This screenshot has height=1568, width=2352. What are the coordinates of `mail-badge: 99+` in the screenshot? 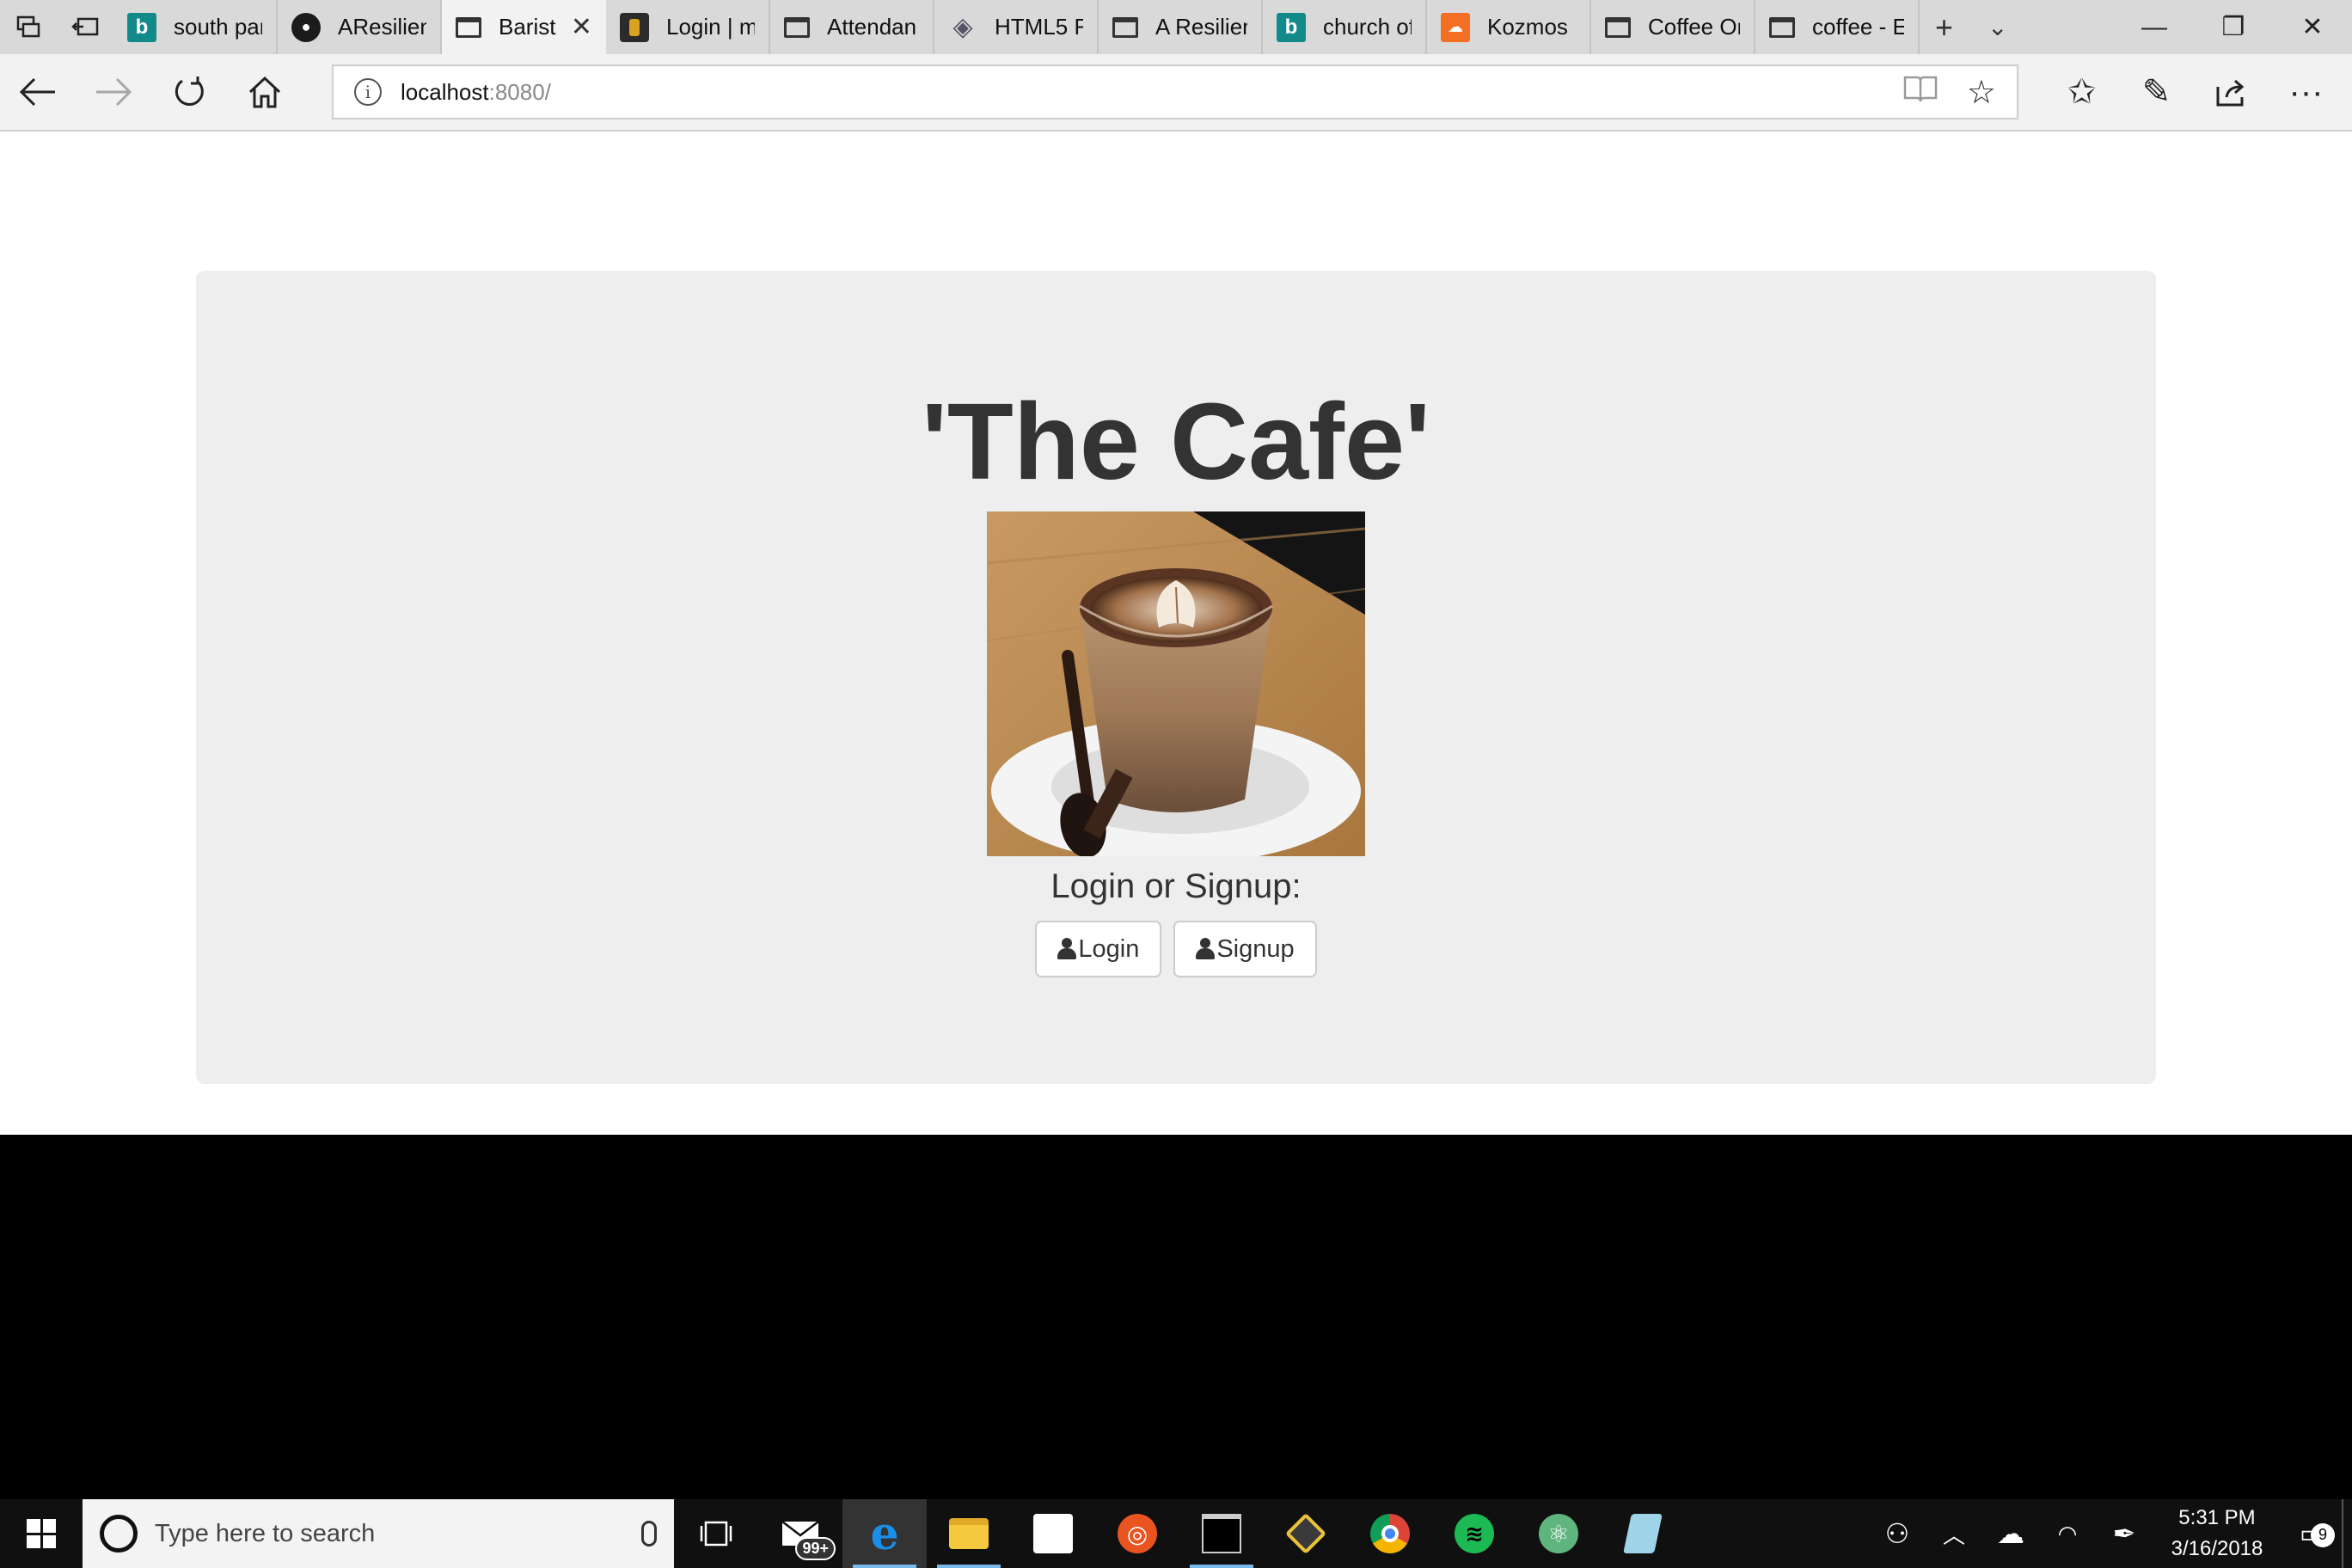 It's located at (815, 1548).